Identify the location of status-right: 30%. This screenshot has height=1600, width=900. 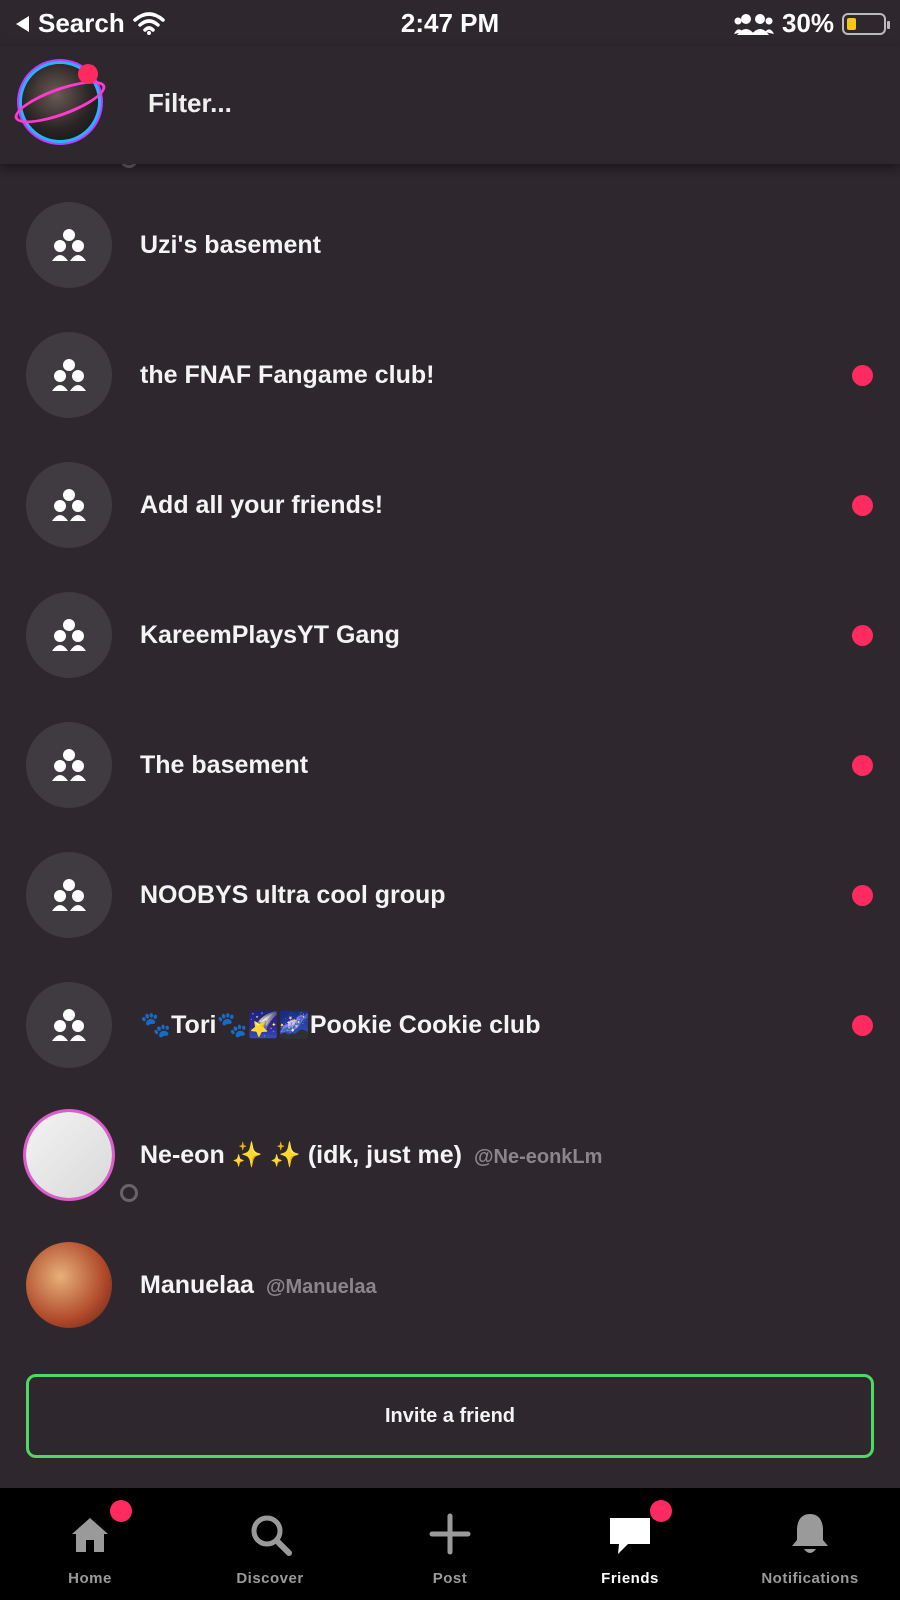
(811, 23).